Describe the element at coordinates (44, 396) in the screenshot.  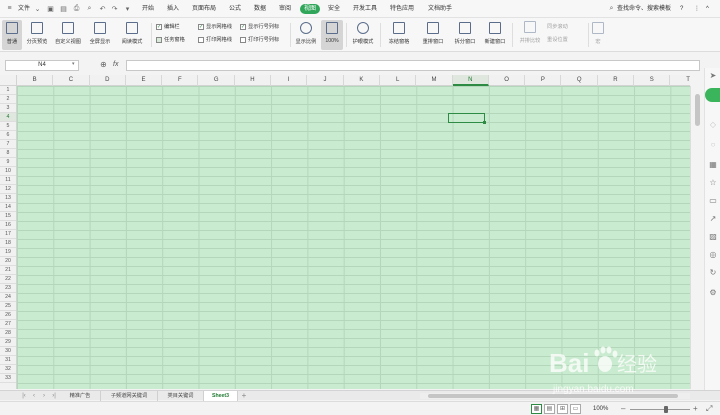
I see `next-sheet-arrow-icon: ›` at that location.